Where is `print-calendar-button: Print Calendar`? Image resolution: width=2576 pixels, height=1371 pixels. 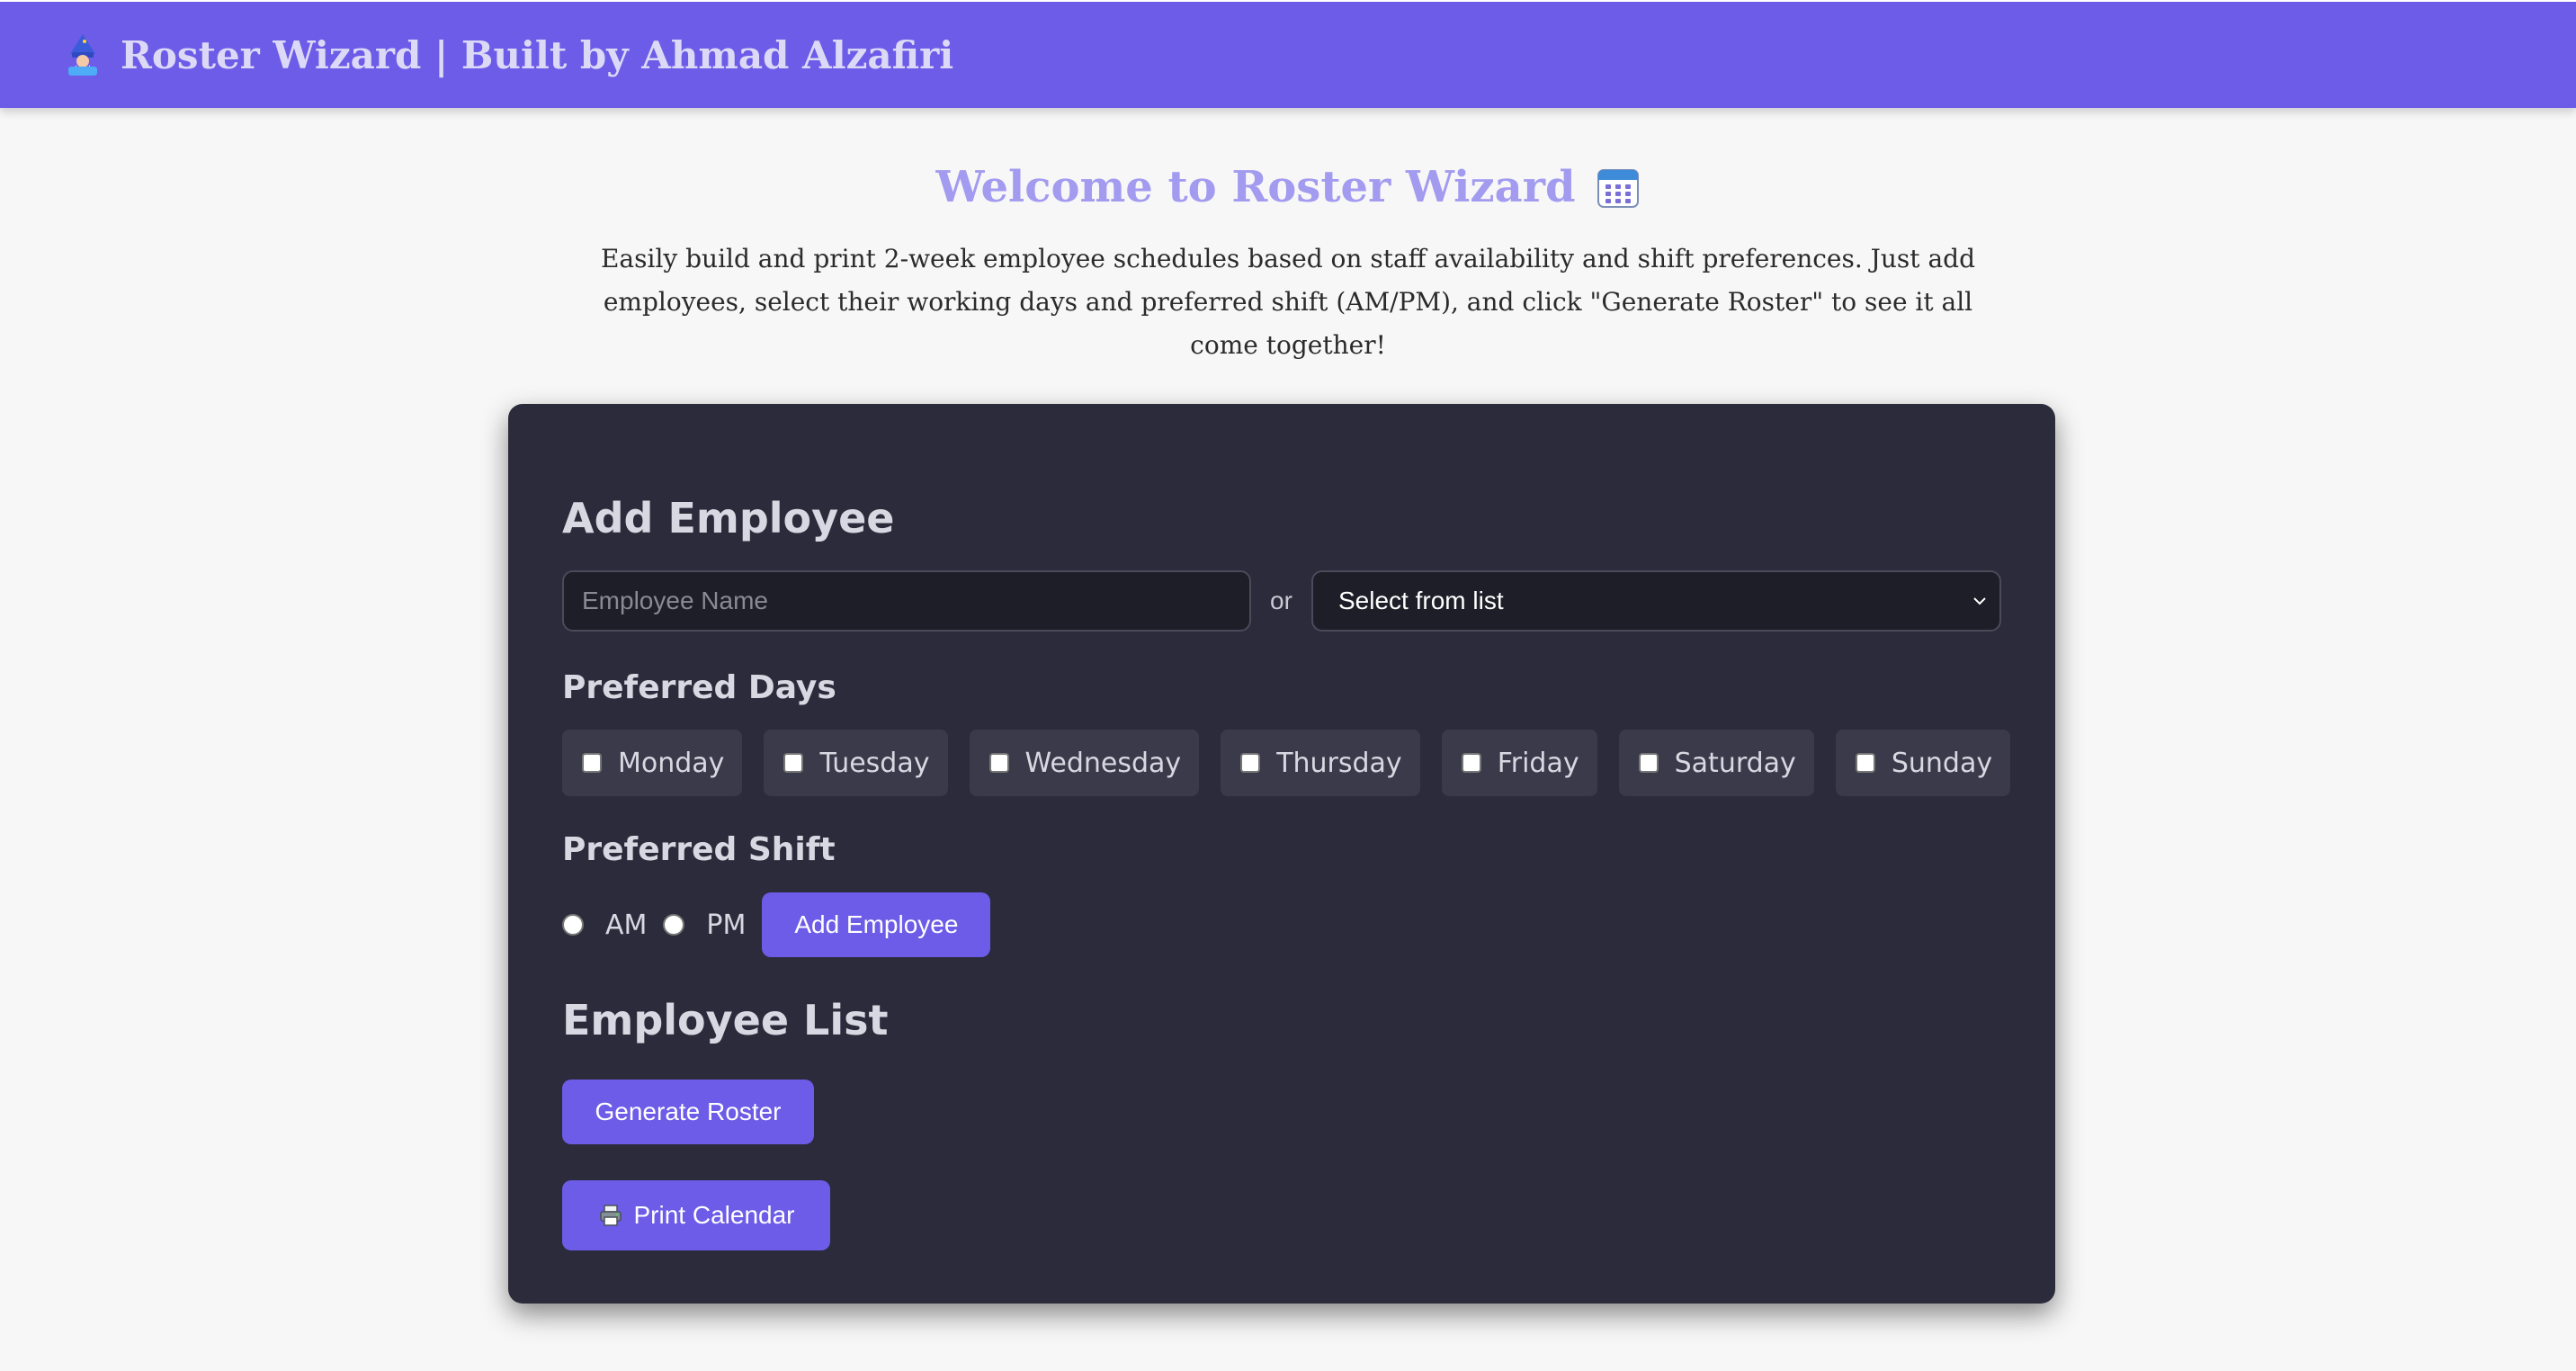 print-calendar-button: Print Calendar is located at coordinates (696, 1215).